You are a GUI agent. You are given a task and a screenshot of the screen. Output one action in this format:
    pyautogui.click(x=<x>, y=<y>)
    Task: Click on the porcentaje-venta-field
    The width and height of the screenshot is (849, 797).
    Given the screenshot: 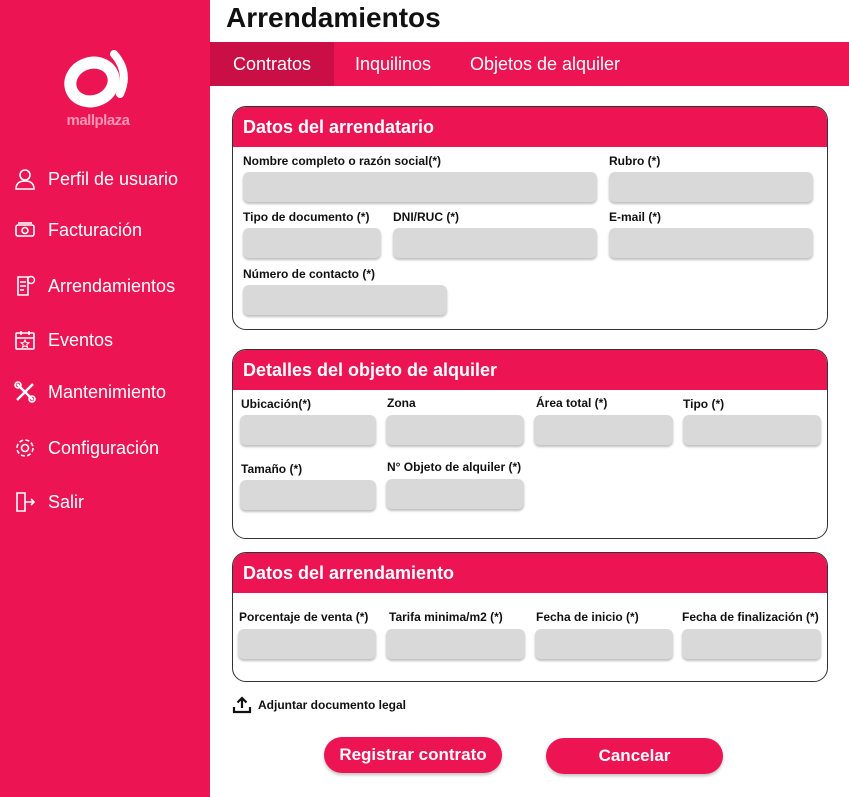 What is the action you would take?
    pyautogui.click(x=307, y=644)
    